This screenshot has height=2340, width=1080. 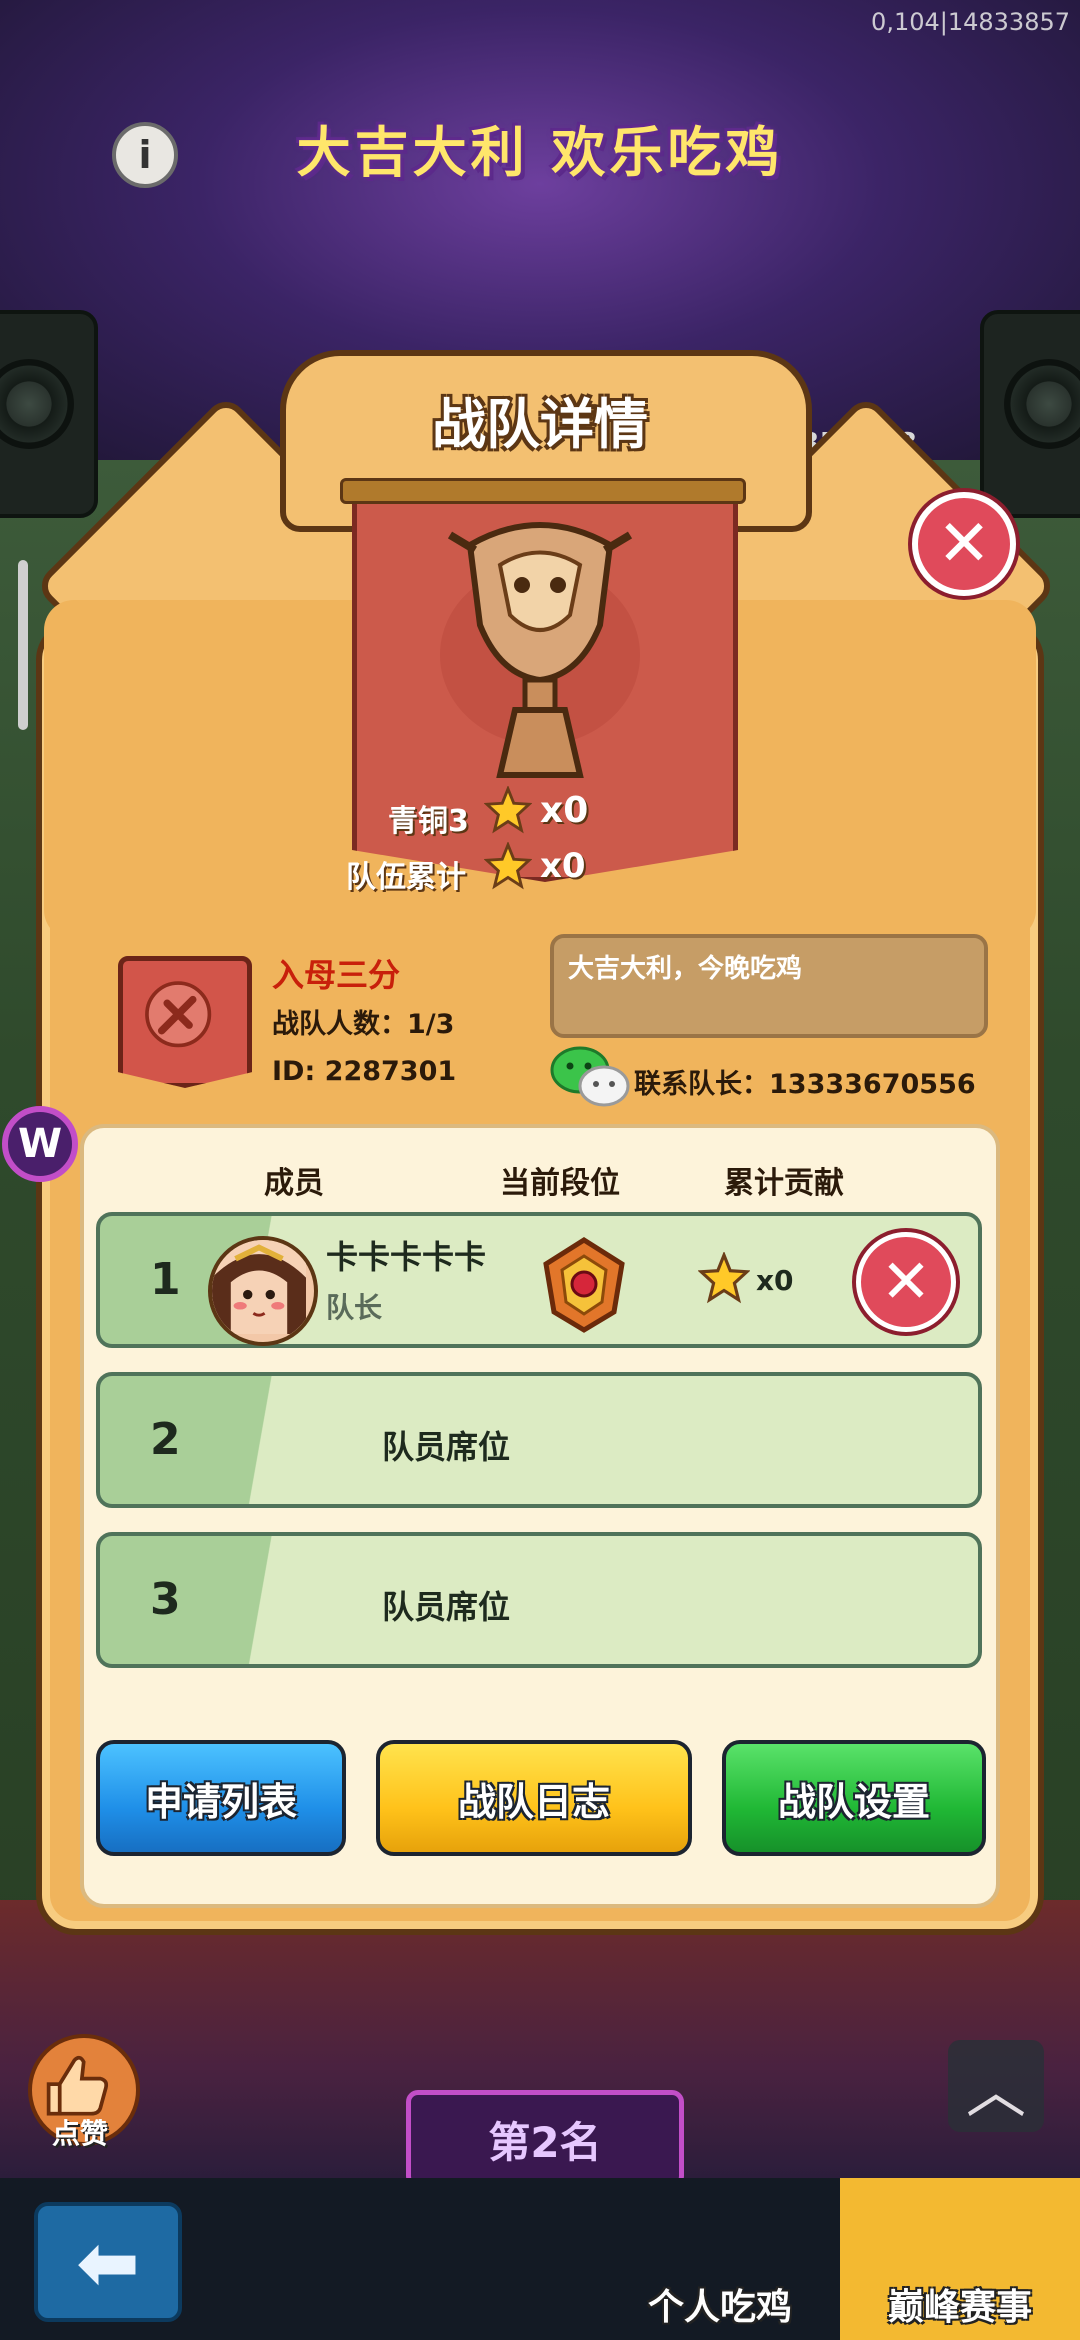 I want to click on side-scrollbar, so click(x=23, y=645).